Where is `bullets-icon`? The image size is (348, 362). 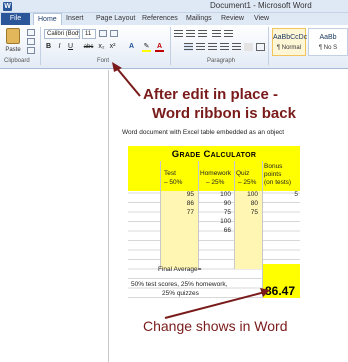 bullets-icon is located at coordinates (178, 34).